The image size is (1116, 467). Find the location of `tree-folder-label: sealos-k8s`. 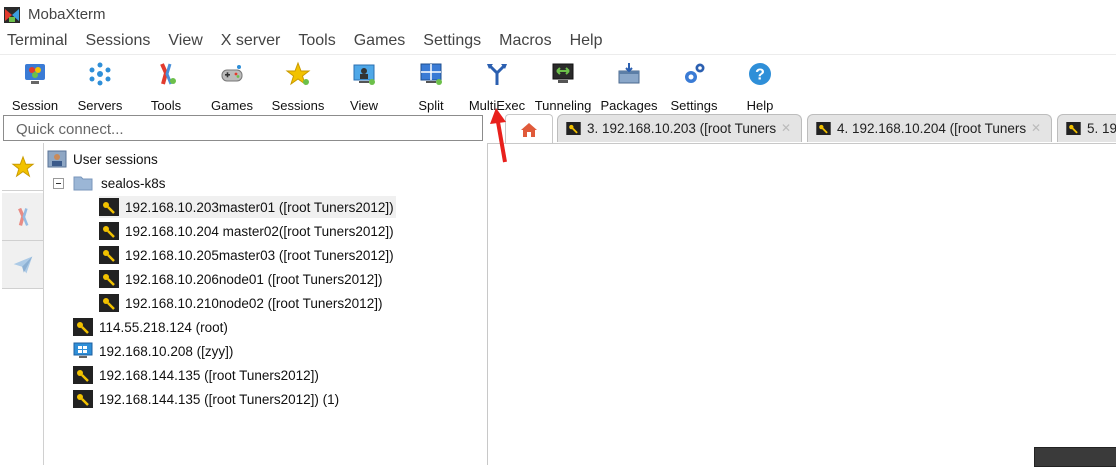

tree-folder-label: sealos-k8s is located at coordinates (133, 183).